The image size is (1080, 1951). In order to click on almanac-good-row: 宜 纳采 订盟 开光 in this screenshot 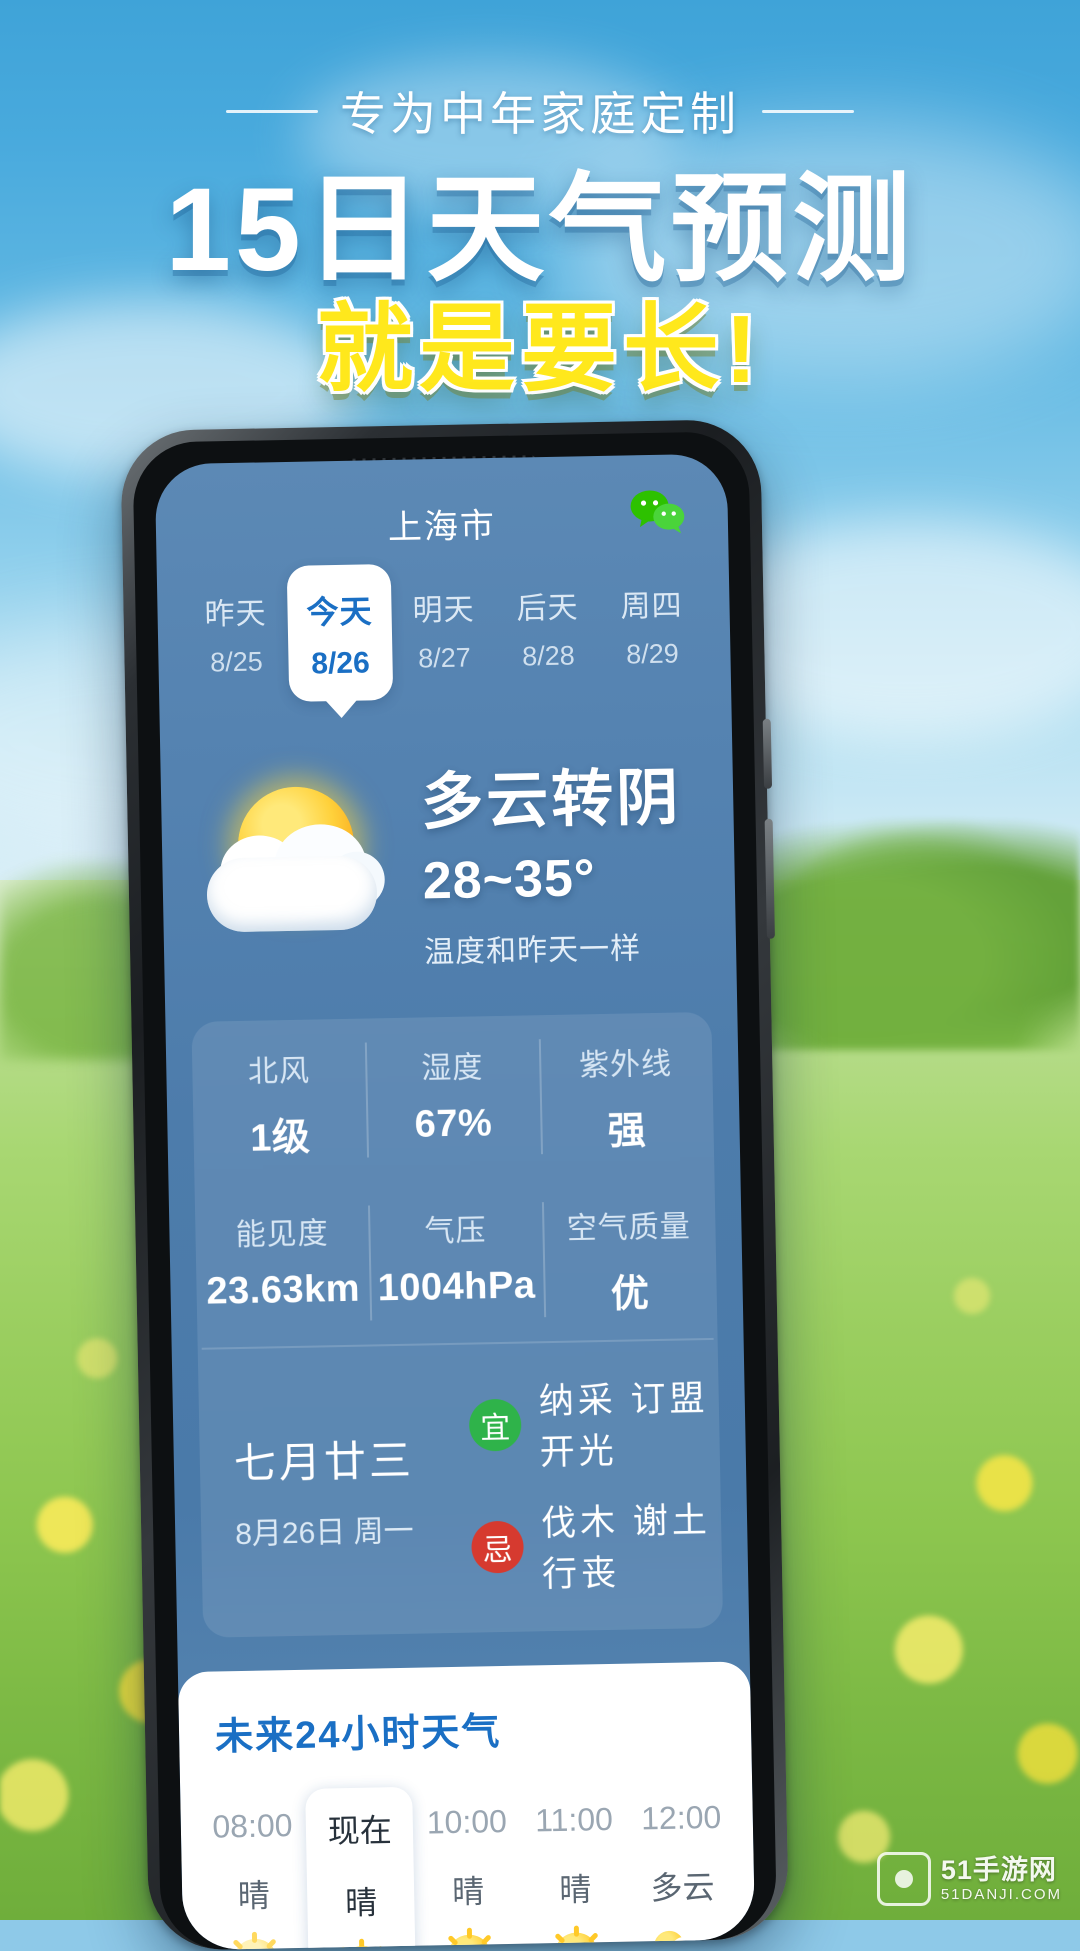, I will do `click(590, 1423)`.